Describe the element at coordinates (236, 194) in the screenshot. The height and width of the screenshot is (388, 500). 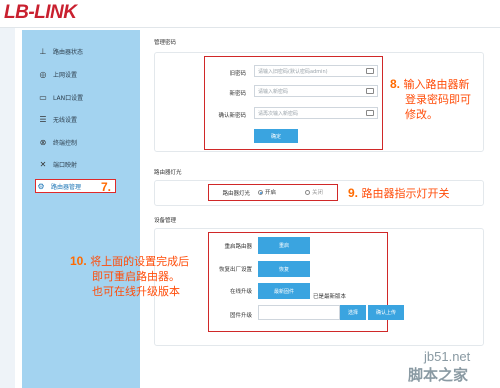
I see `light-label: 路由器灯光` at that location.